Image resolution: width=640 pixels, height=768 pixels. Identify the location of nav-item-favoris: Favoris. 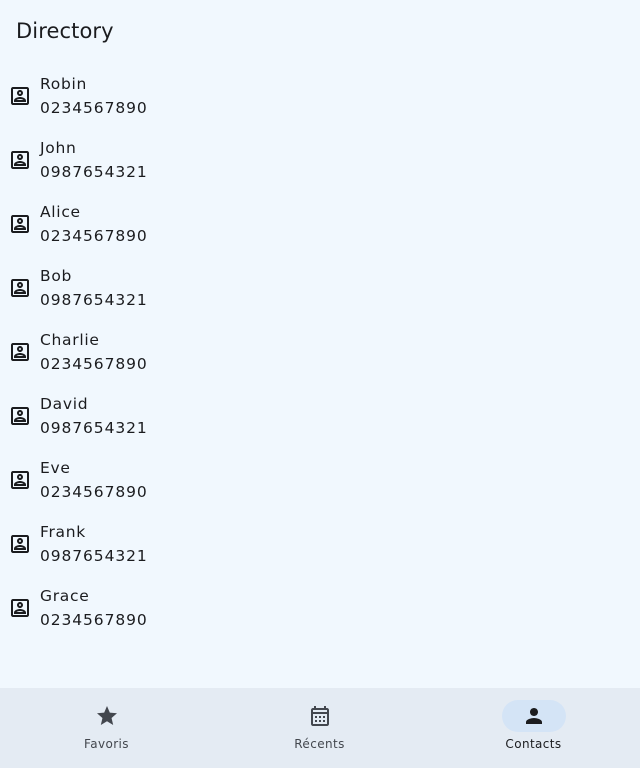
(106, 728).